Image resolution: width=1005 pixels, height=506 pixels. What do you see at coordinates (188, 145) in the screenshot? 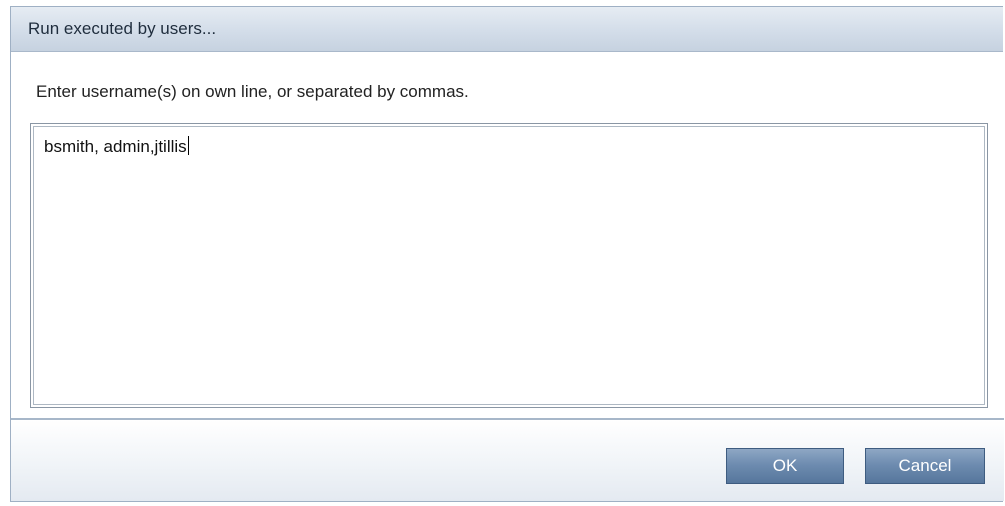
I see `text-caret` at bounding box center [188, 145].